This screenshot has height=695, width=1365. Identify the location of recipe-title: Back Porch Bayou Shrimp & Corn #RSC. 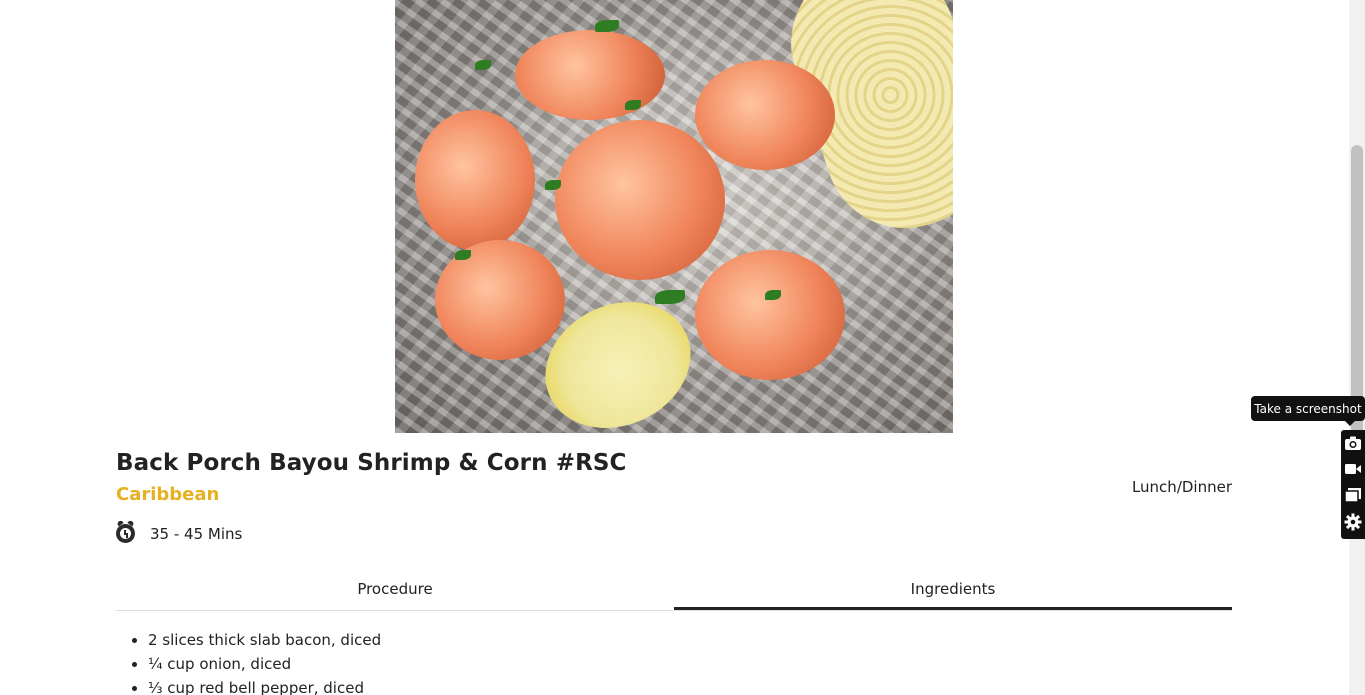
(371, 463).